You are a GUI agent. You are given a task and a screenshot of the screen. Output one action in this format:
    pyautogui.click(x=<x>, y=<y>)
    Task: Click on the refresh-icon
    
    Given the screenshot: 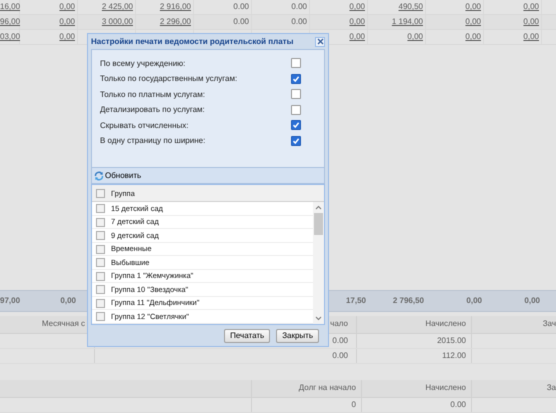 What is the action you would take?
    pyautogui.click(x=99, y=175)
    